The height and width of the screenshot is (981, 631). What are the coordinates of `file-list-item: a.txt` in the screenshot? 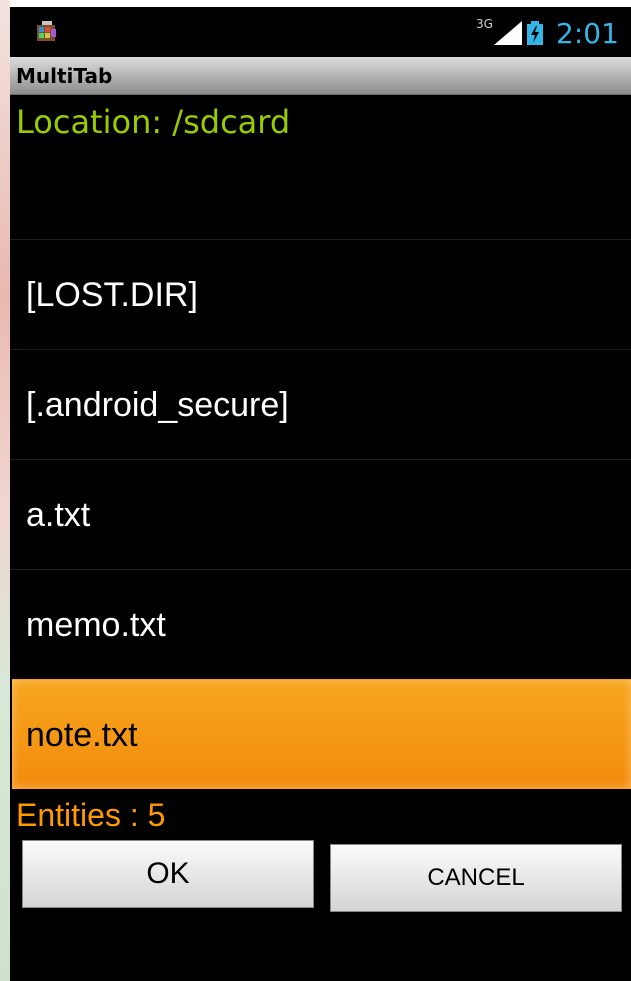 It's located at (320, 514).